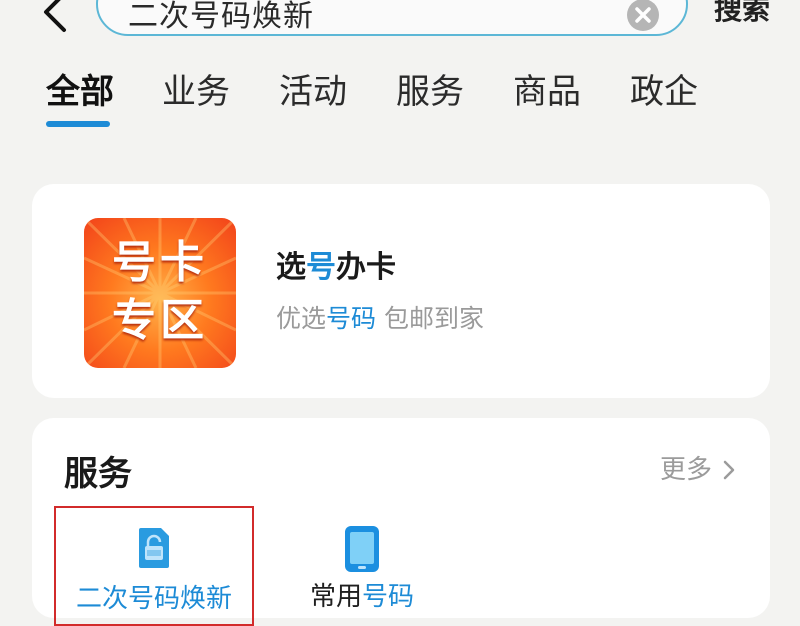  What do you see at coordinates (78, 124) in the screenshot?
I see `active-tab-indicator` at bounding box center [78, 124].